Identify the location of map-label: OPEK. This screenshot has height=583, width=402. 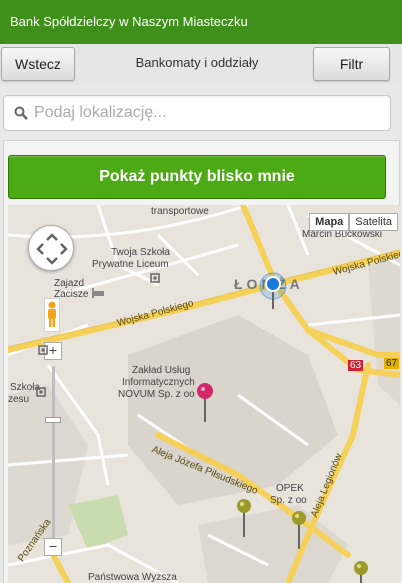
(290, 488).